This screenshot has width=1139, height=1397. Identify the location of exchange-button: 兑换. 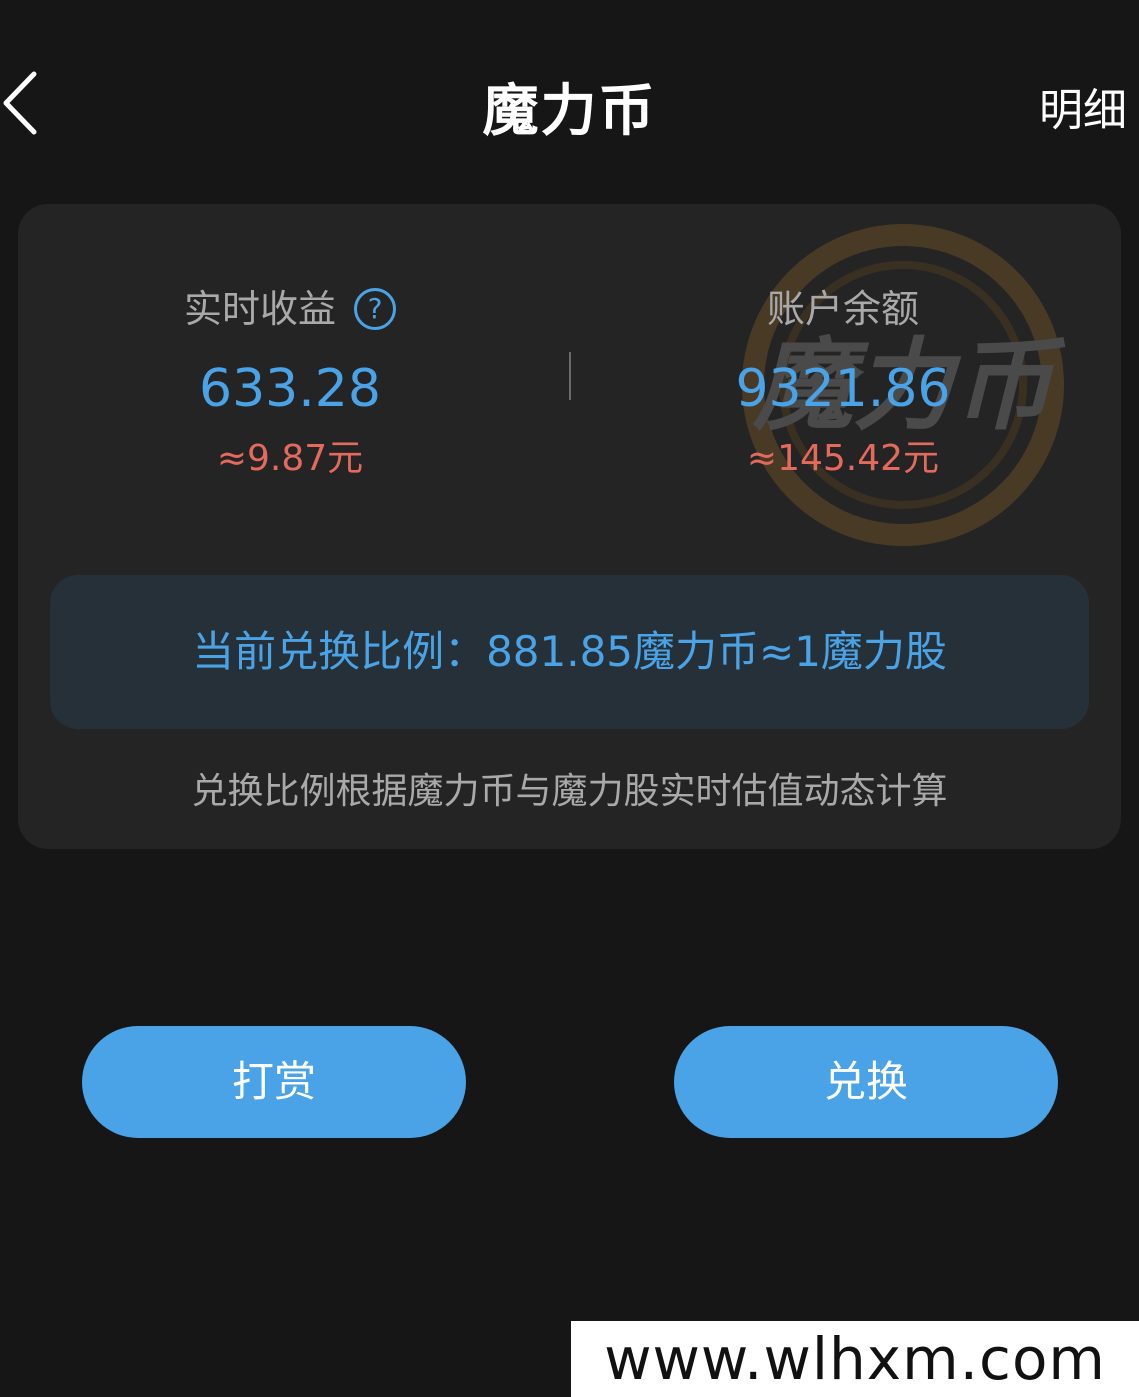
(866, 1082).